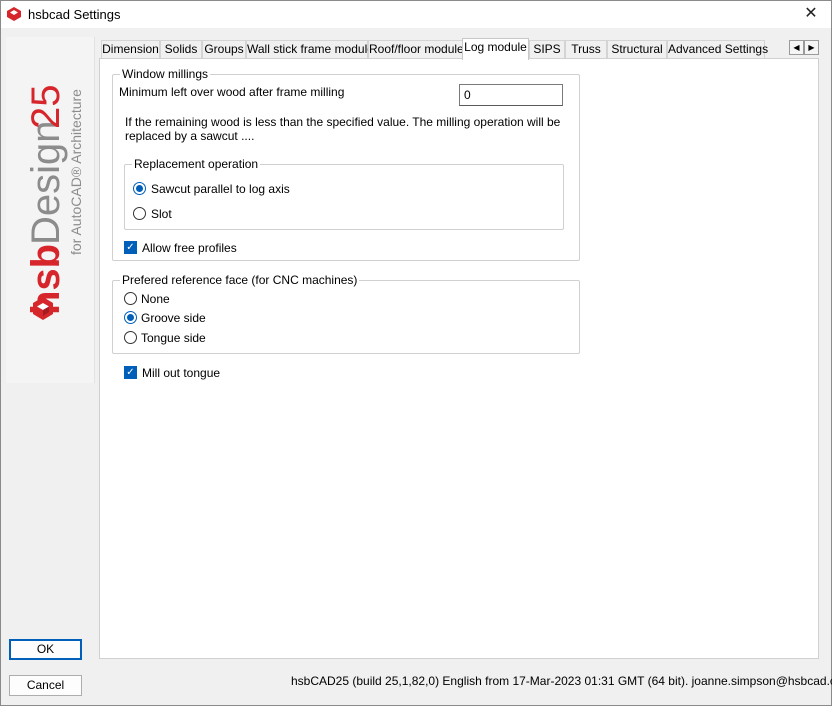  I want to click on tab-structural: Structural, so click(637, 49).